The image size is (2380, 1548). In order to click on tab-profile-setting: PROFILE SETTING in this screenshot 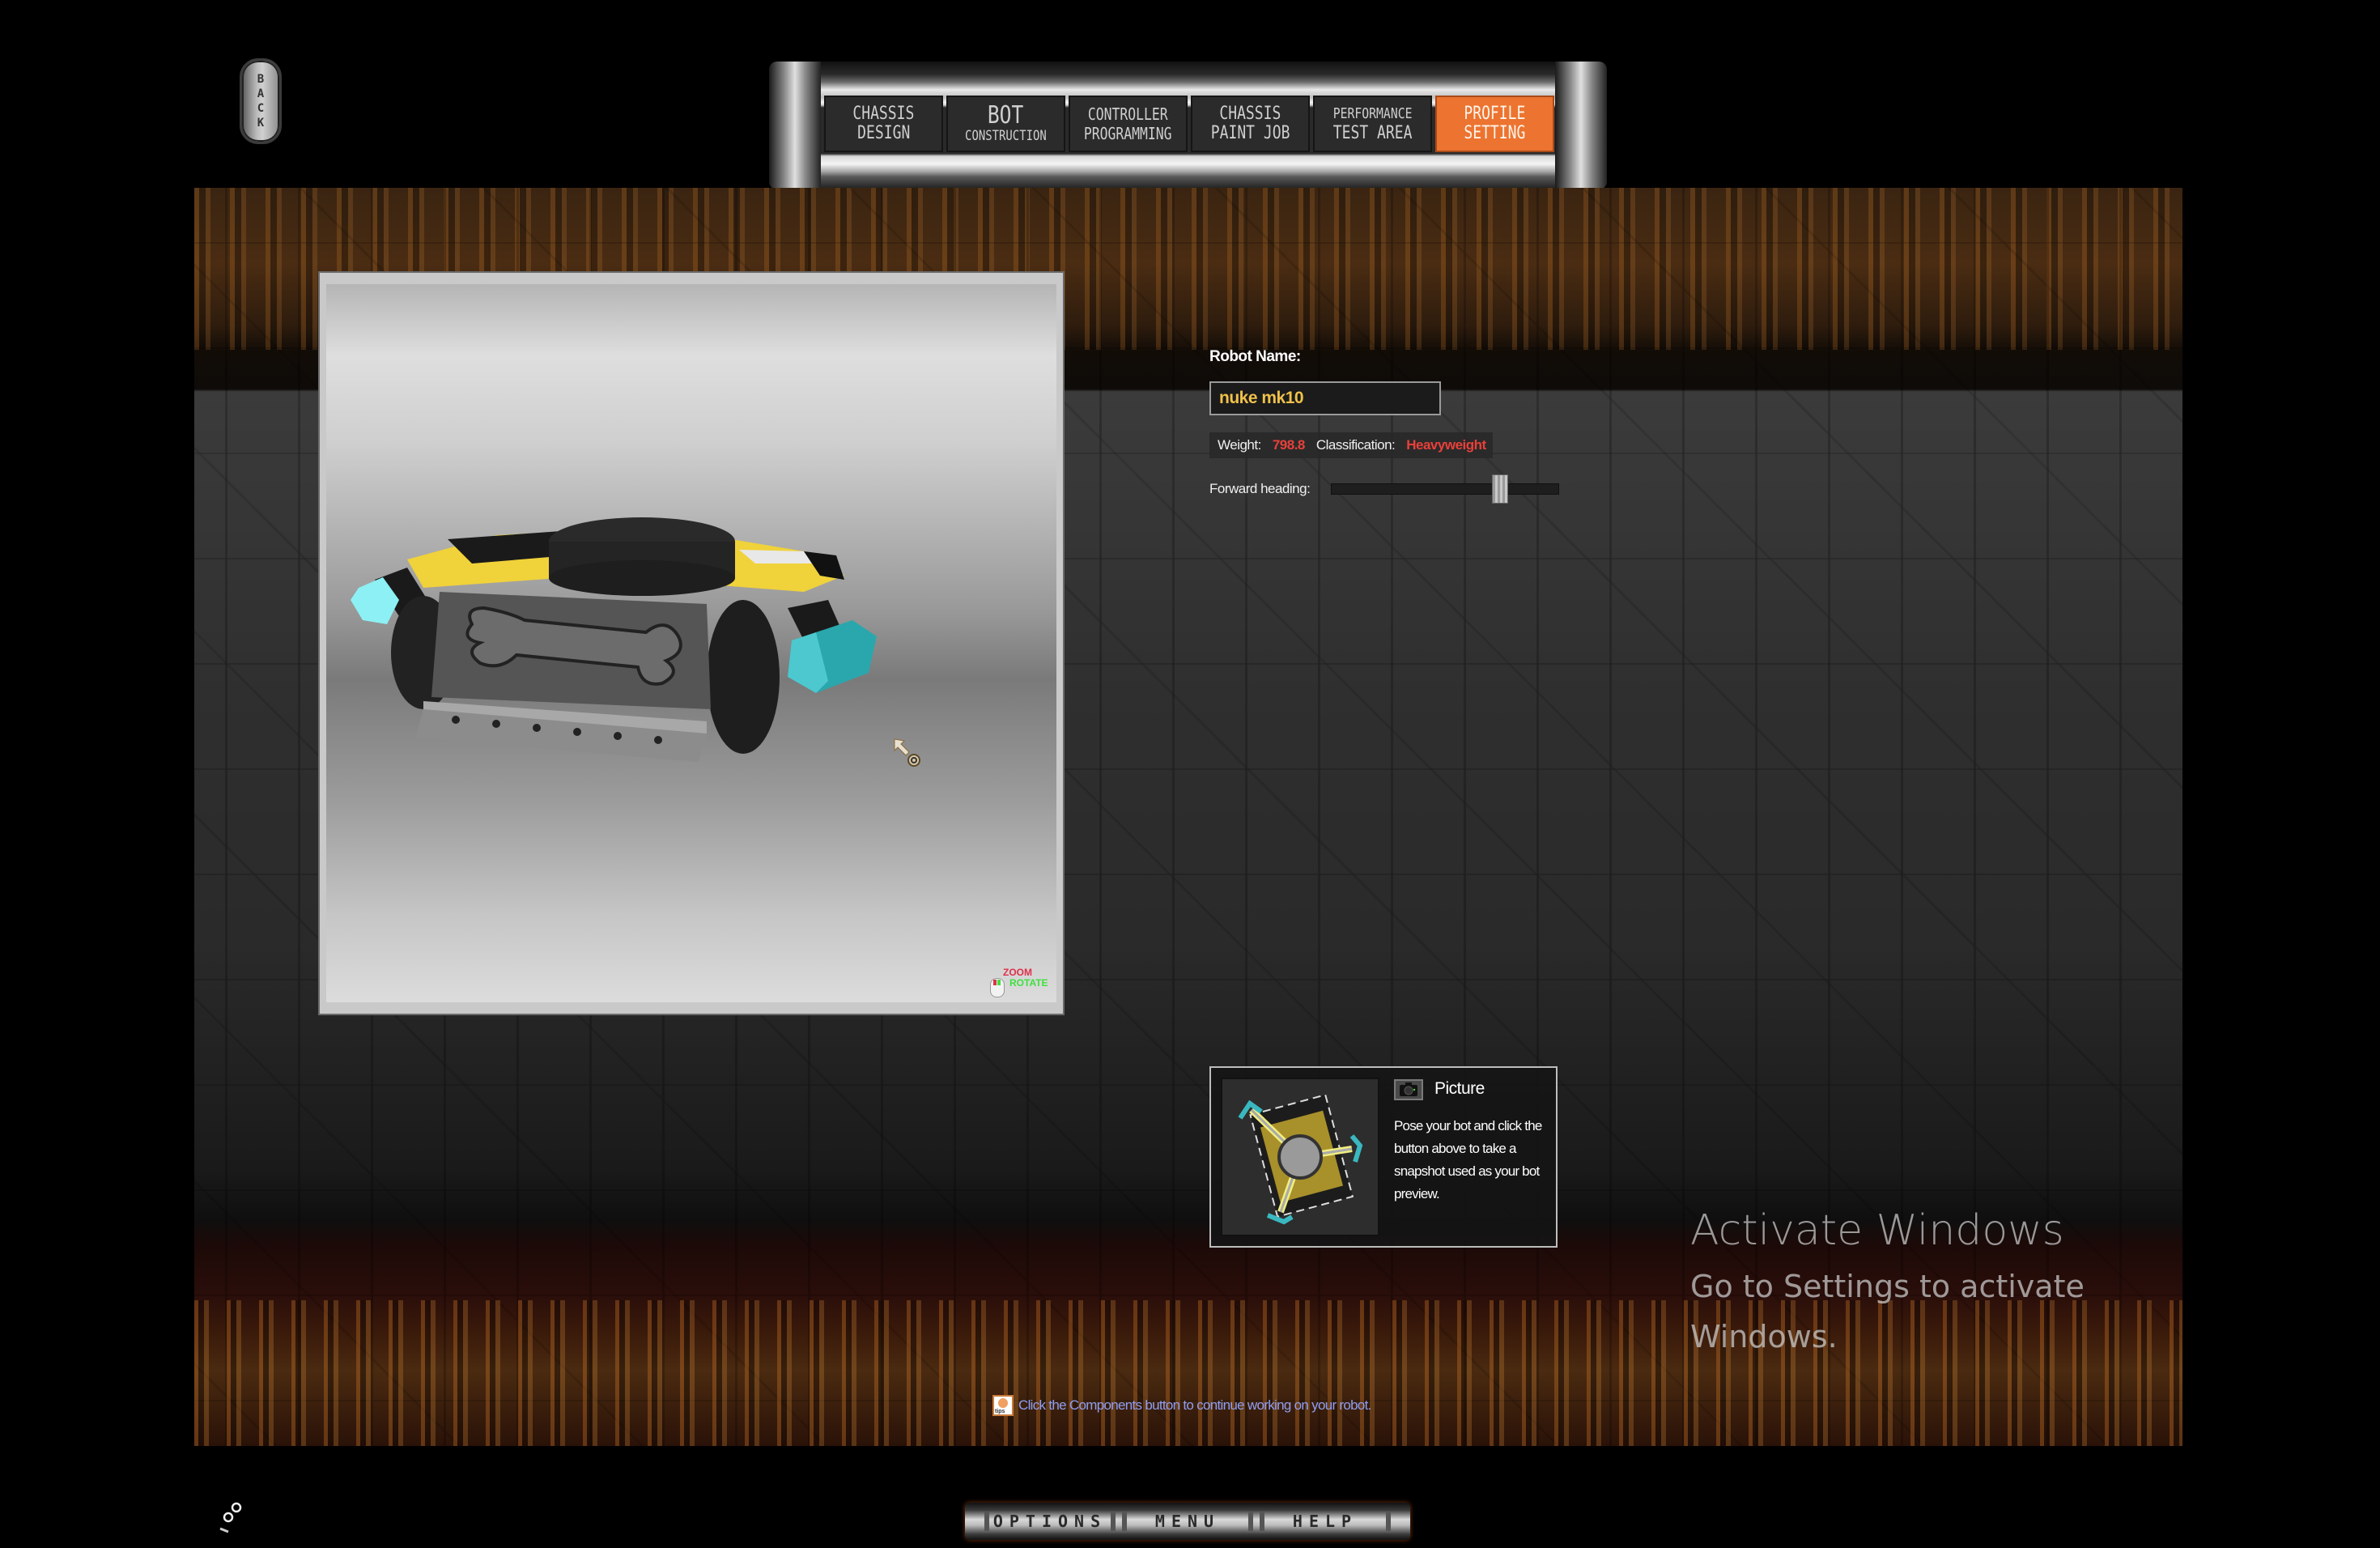, I will do `click(1494, 124)`.